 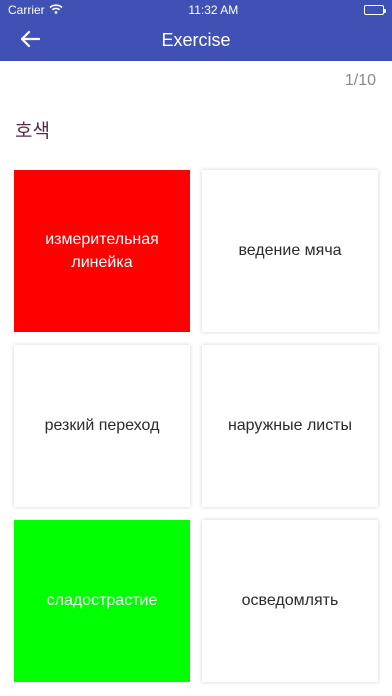 What do you see at coordinates (102, 251) in the screenshot?
I see `answer-option-1: измерительная линейка` at bounding box center [102, 251].